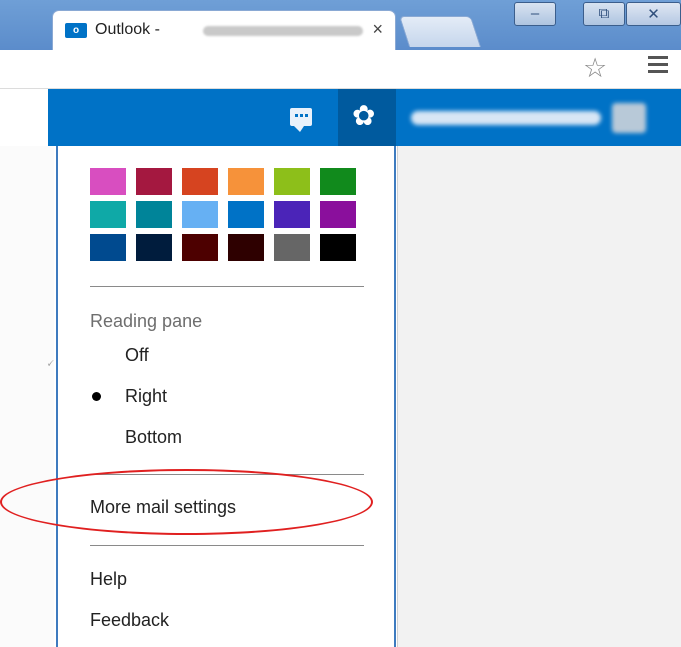 This screenshot has width=681, height=647. Describe the element at coordinates (146, 396) in the screenshot. I see `reading-pane-right: Right` at that location.